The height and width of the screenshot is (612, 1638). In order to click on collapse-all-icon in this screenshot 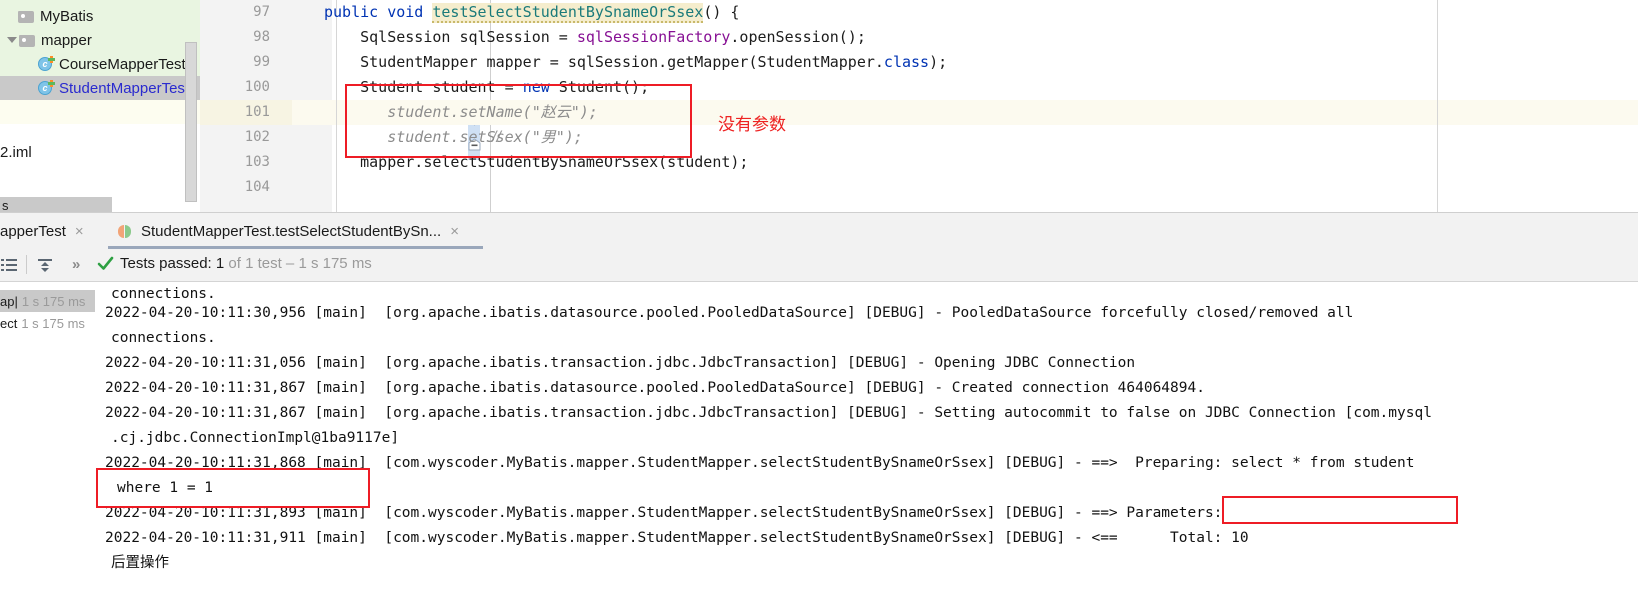, I will do `click(45, 265)`.